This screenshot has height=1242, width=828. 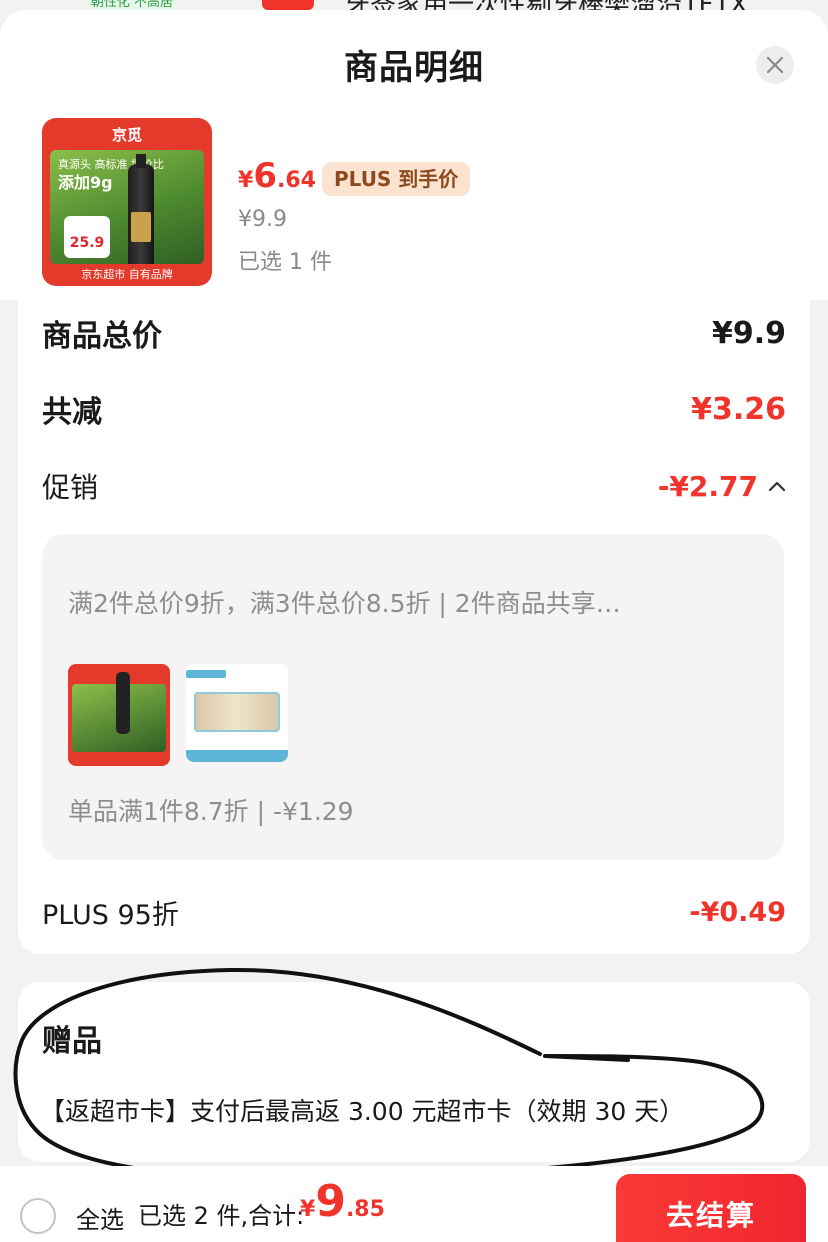 I want to click on product-thumbnail: 京觅 真源头 高标准 提价比 添加9g 25.9 京东超市 自有品牌, so click(x=127, y=202).